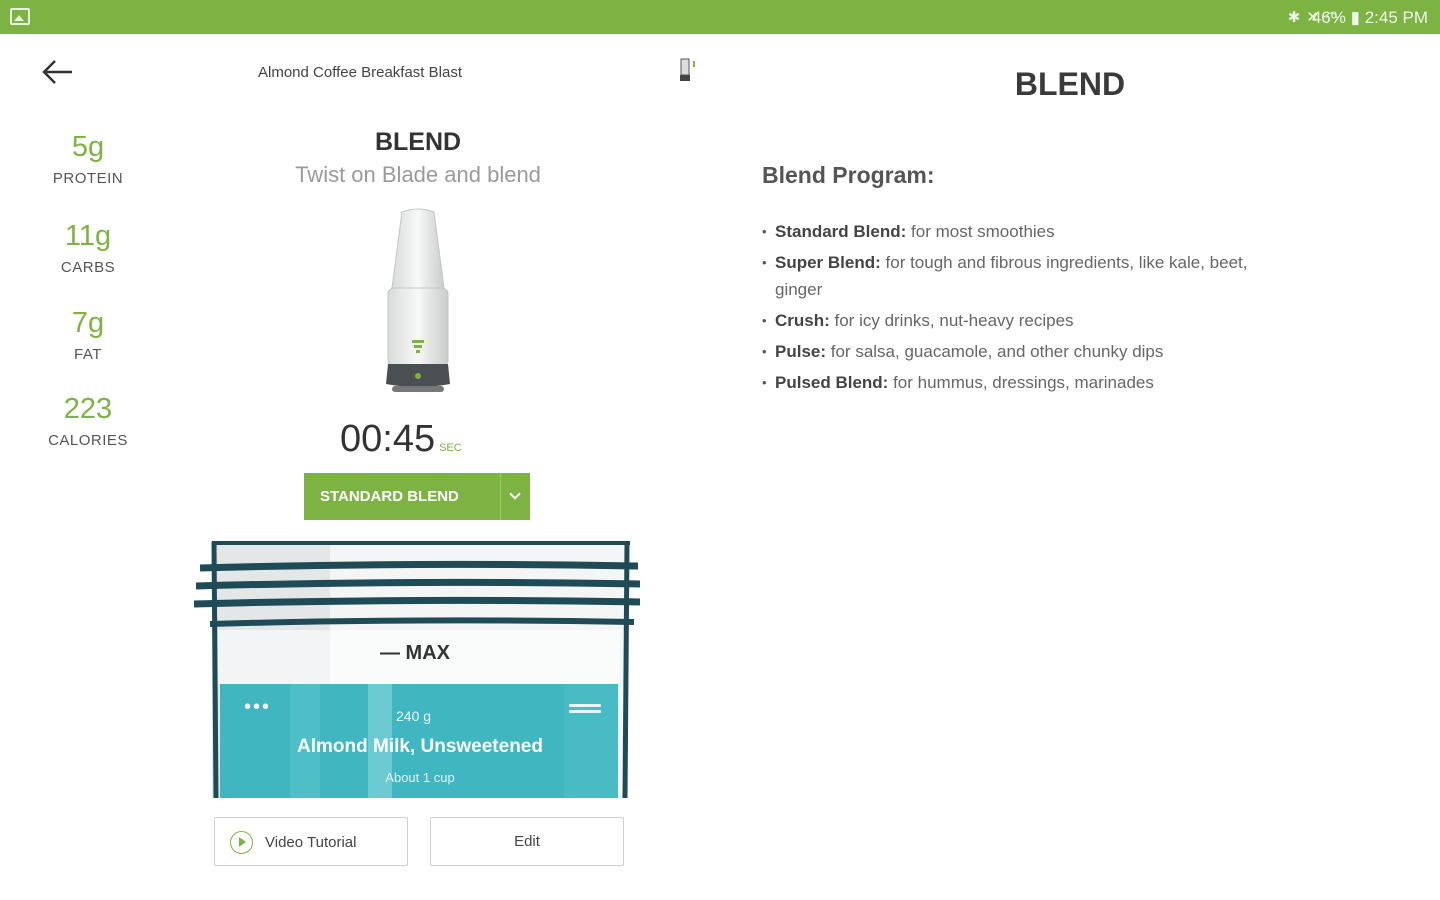 The height and width of the screenshot is (900, 1440). What do you see at coordinates (527, 841) in the screenshot?
I see `edit-button: Edit` at bounding box center [527, 841].